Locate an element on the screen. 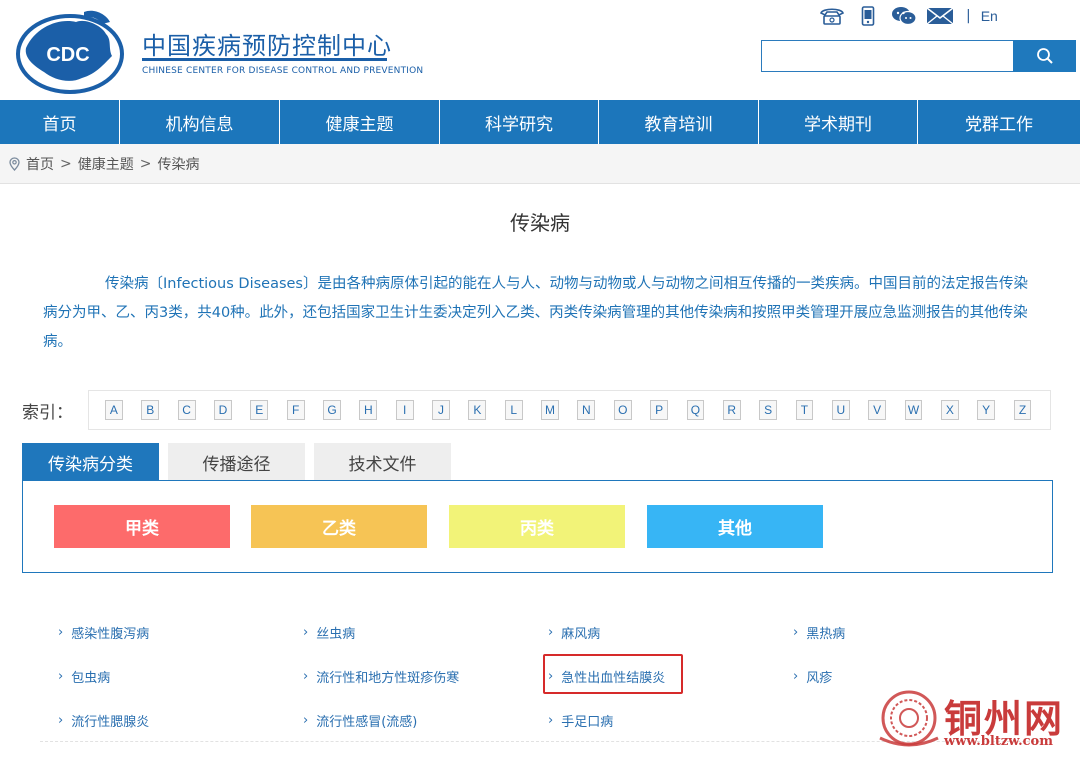 This screenshot has width=1080, height=758. index-letter-h: H is located at coordinates (368, 410).